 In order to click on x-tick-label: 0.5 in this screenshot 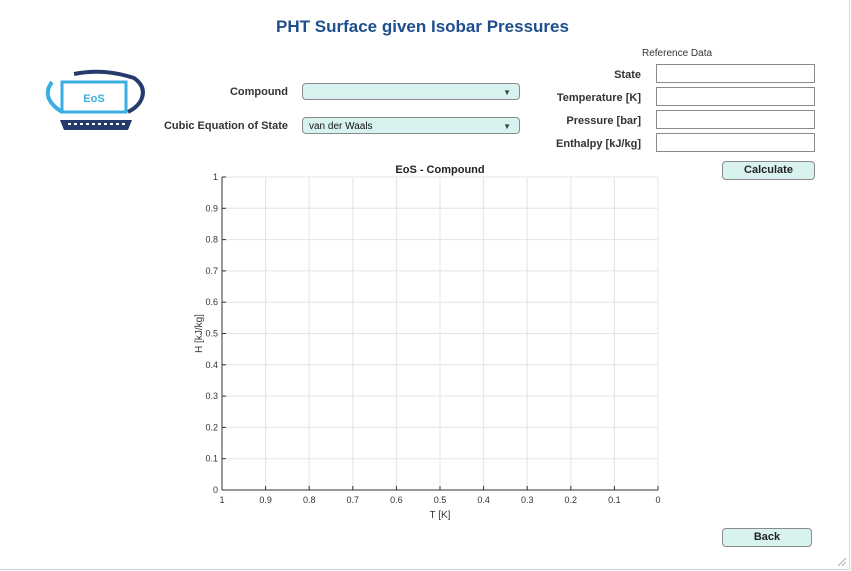, I will do `click(440, 500)`.